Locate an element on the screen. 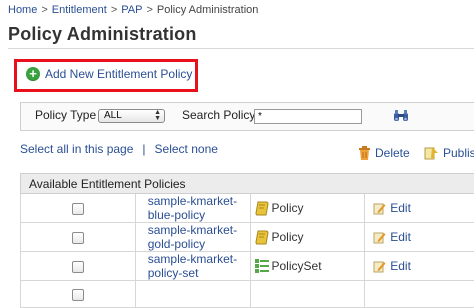 This screenshot has height=308, width=474. table-row: sample-kmarket-gold-policy Policy Edit is located at coordinates (247, 237).